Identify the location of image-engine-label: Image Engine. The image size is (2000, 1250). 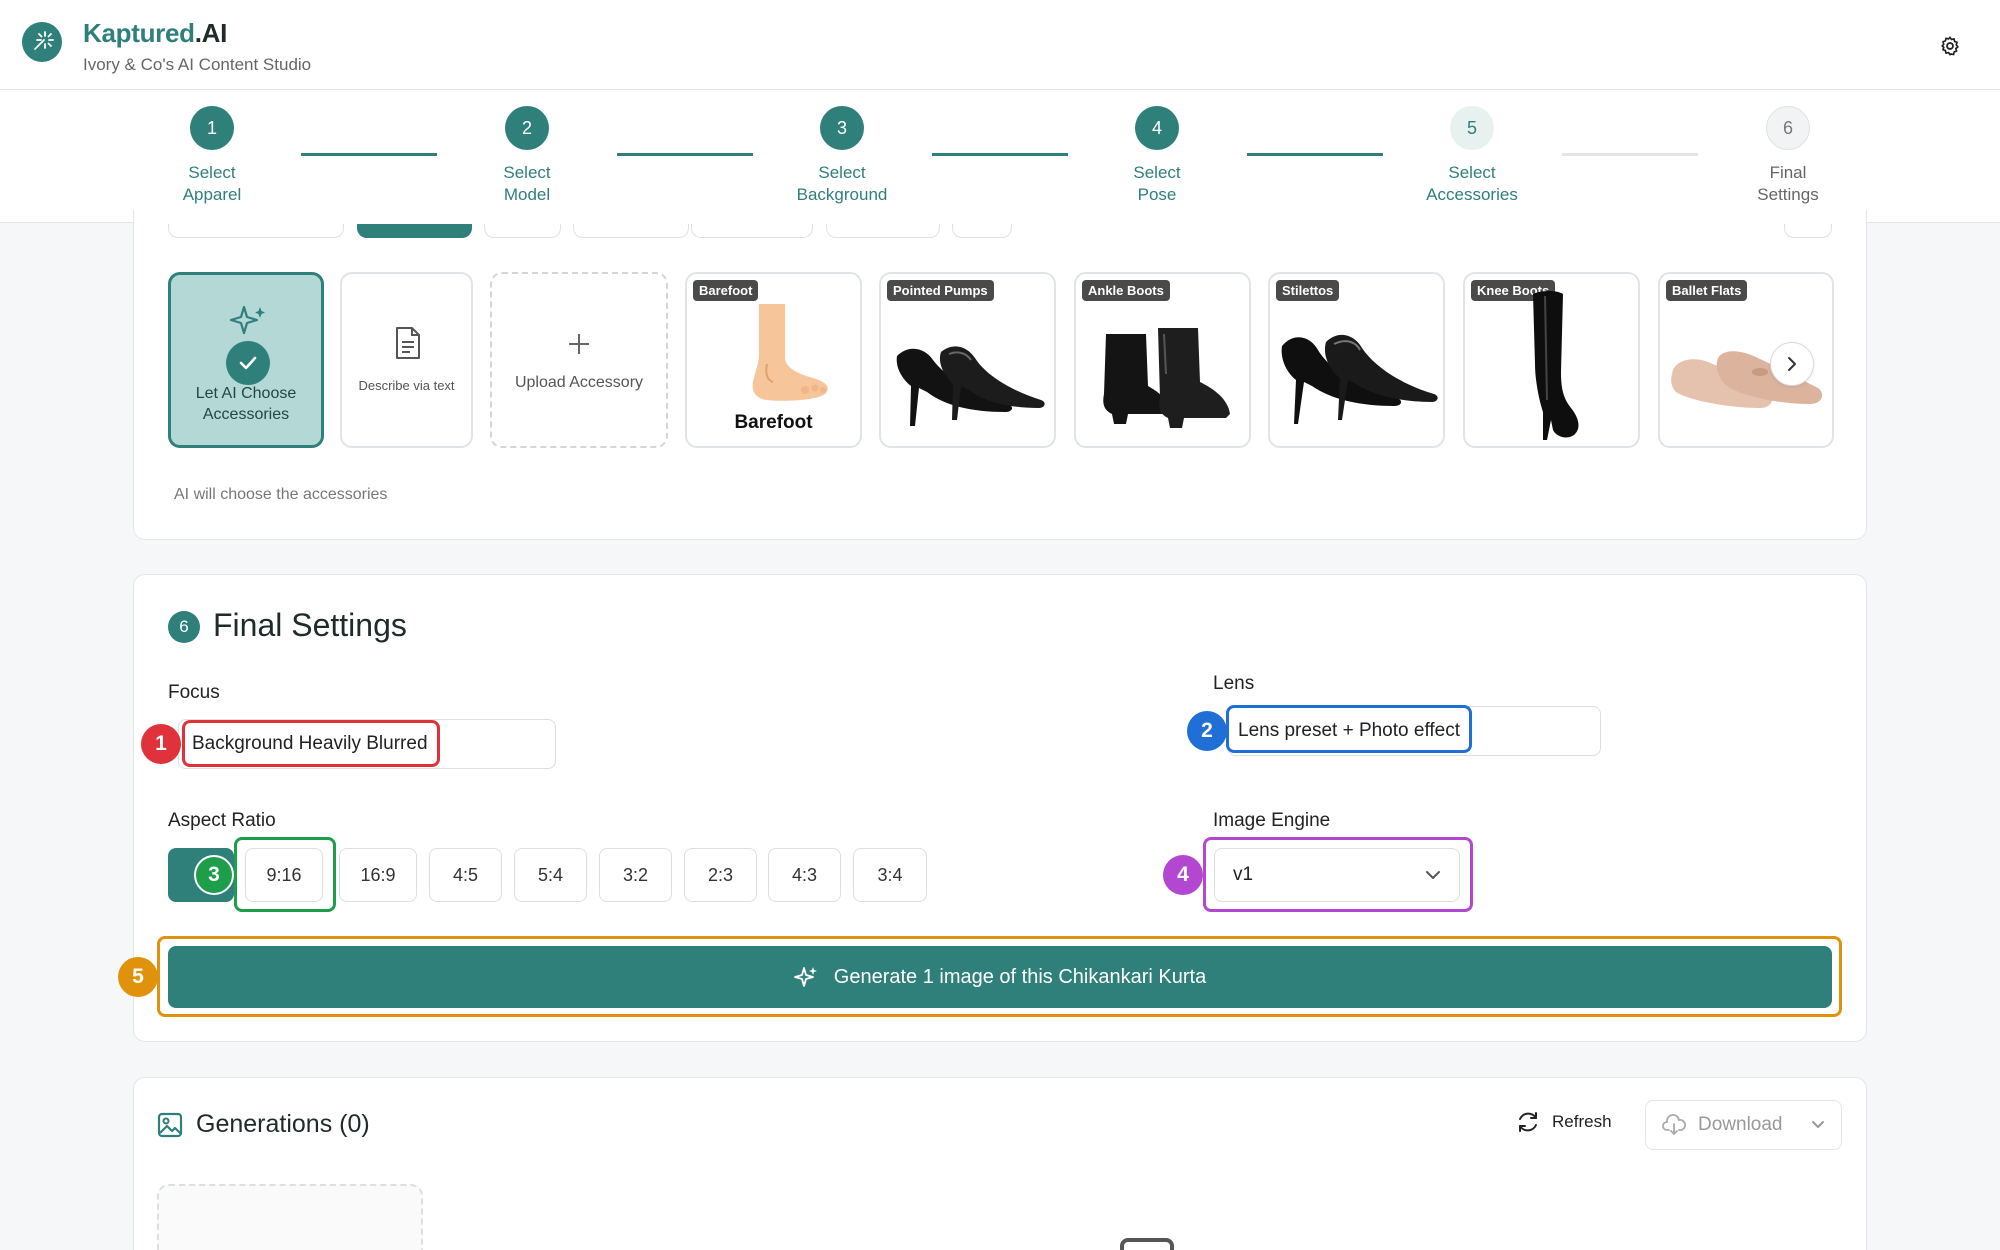
(1272, 820).